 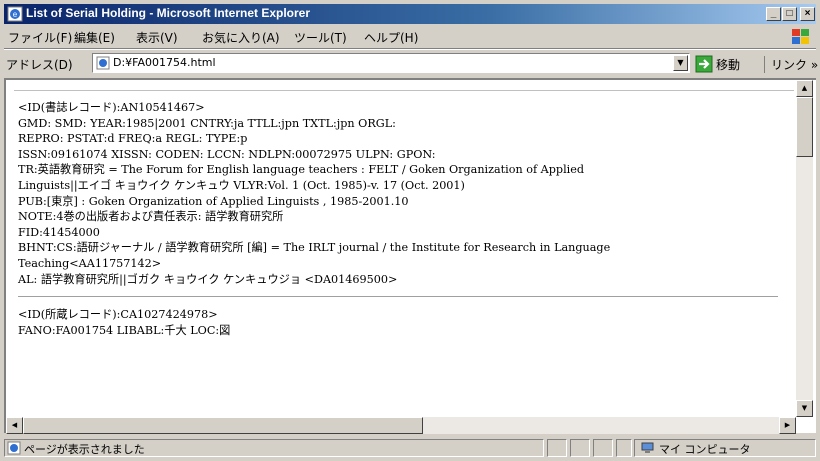 What do you see at coordinates (680, 63) in the screenshot?
I see `address-dropdown-icon: ▼` at bounding box center [680, 63].